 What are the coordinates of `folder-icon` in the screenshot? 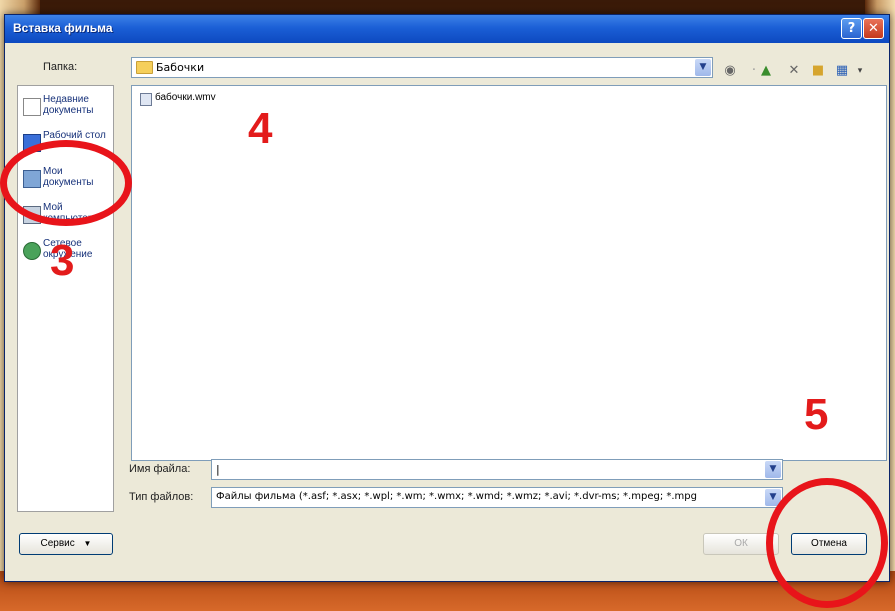 It's located at (144, 67).